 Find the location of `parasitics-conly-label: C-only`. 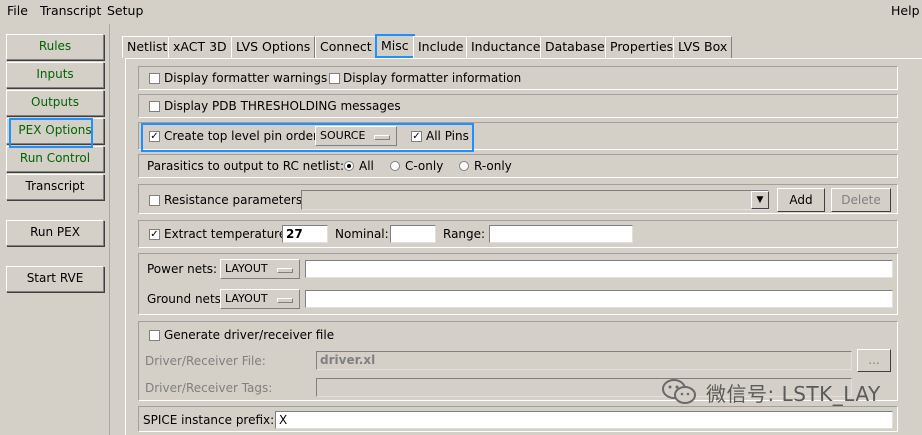

parasitics-conly-label: C-only is located at coordinates (424, 166).